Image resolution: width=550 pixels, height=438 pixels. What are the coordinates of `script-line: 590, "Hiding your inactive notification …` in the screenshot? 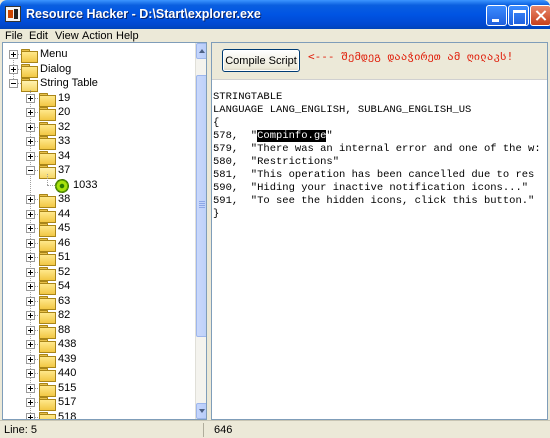 It's located at (371, 188).